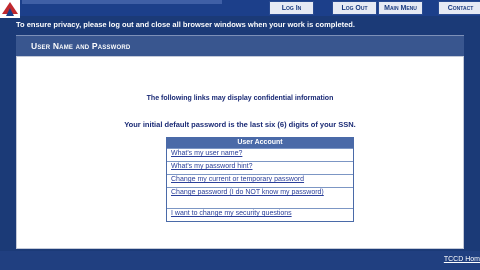 Image resolution: width=480 pixels, height=270 pixels. I want to click on tccd-logo-icon, so click(10, 9).